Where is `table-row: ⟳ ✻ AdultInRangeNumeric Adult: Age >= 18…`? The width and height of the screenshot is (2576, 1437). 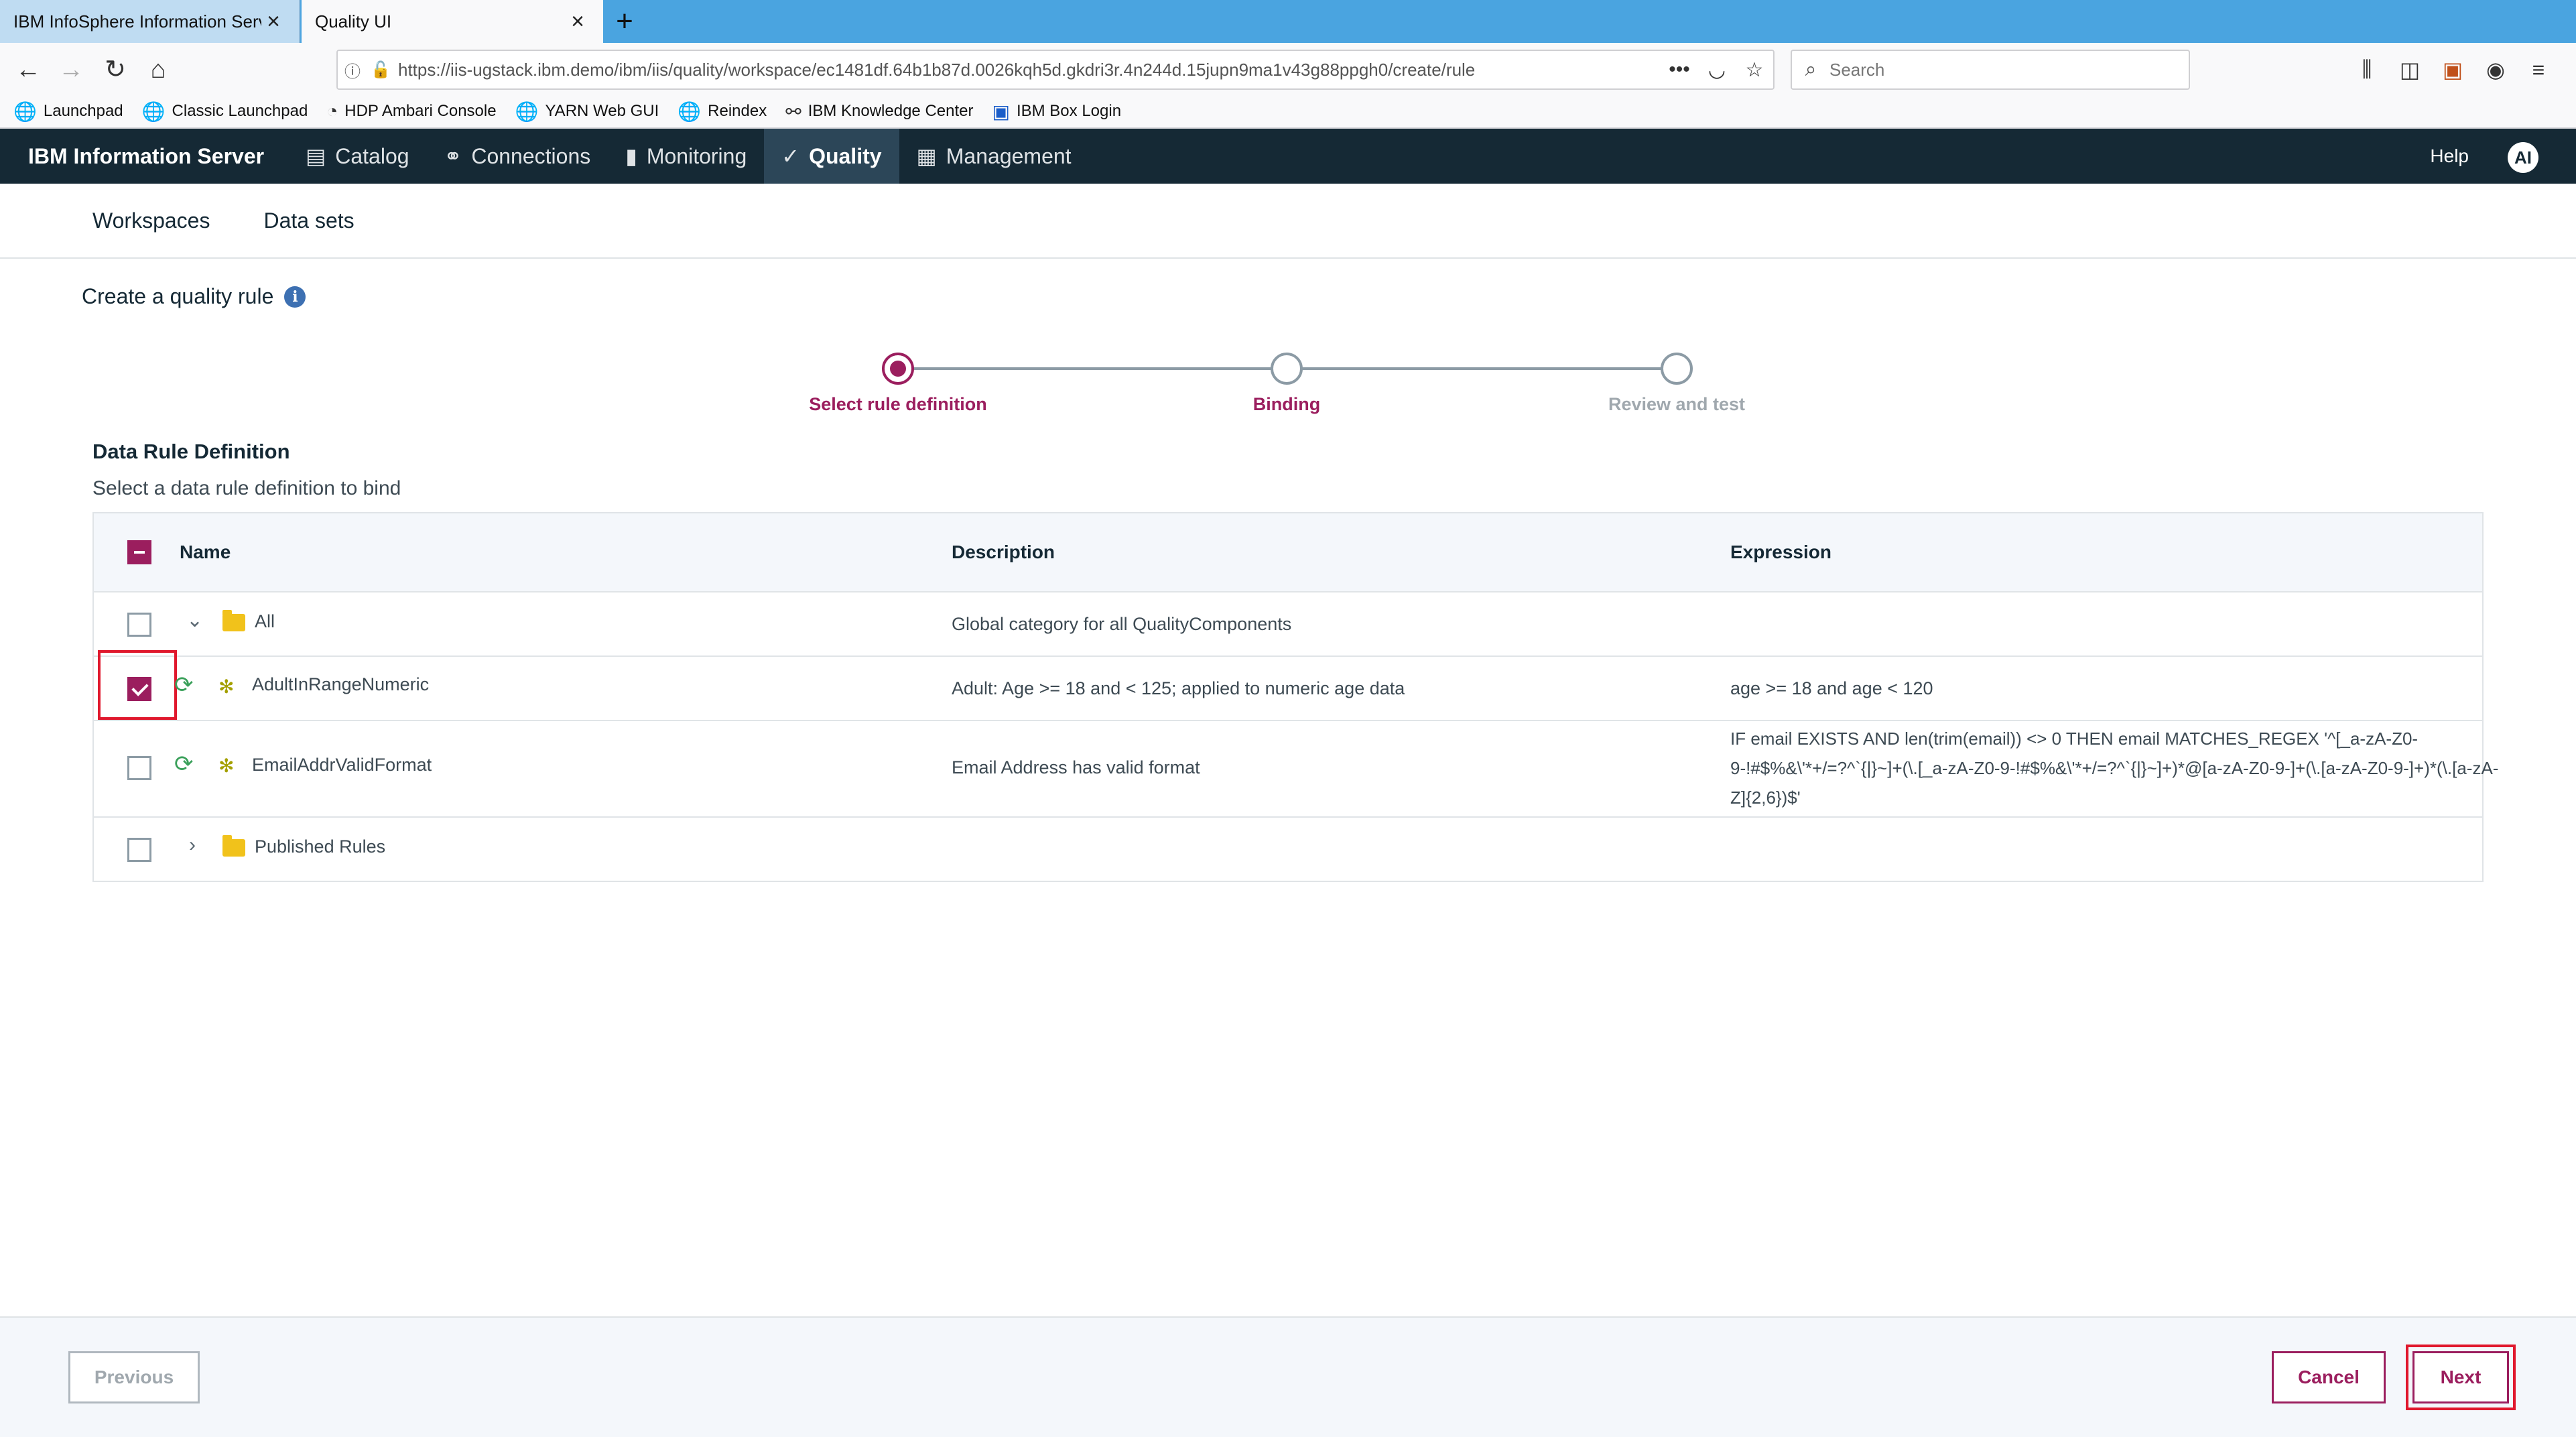 table-row: ⟳ ✻ AdultInRangeNumeric Adult: Age >= 18… is located at coordinates (1288, 685).